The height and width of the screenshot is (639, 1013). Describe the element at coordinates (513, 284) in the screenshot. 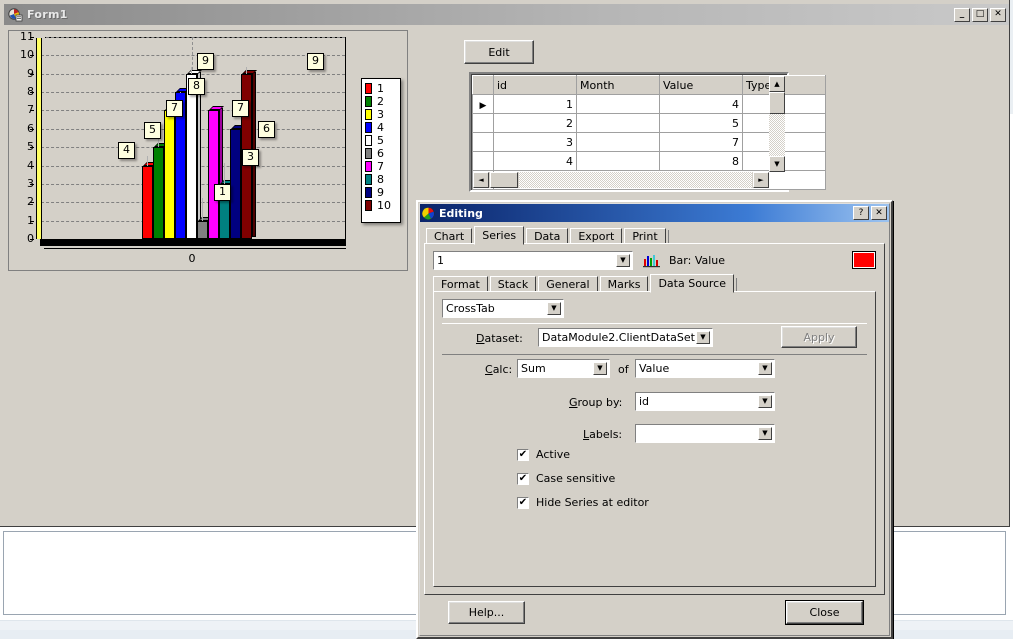

I see `subtab-stack: Stack` at that location.